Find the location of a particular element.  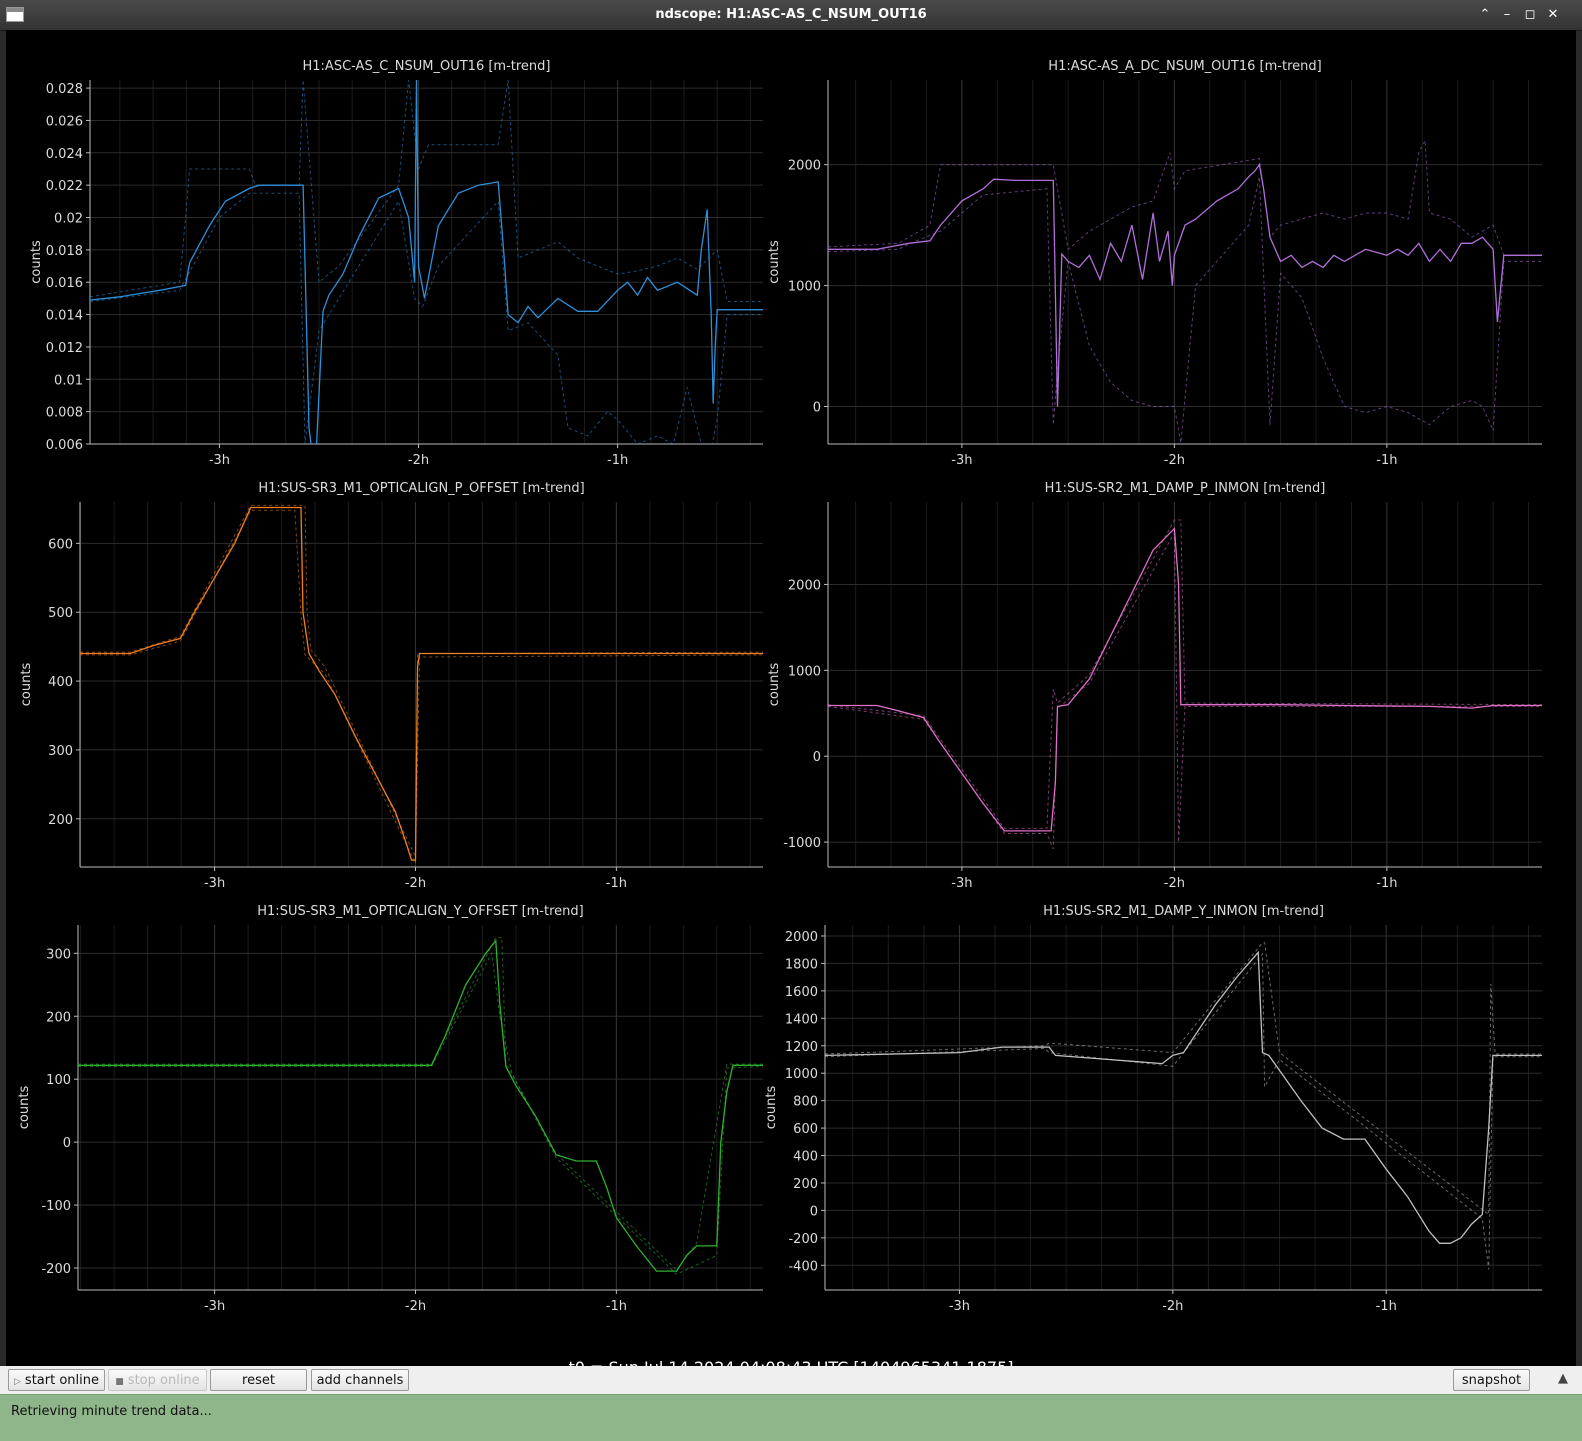

y-tick-label: 400 is located at coordinates (805, 1157).